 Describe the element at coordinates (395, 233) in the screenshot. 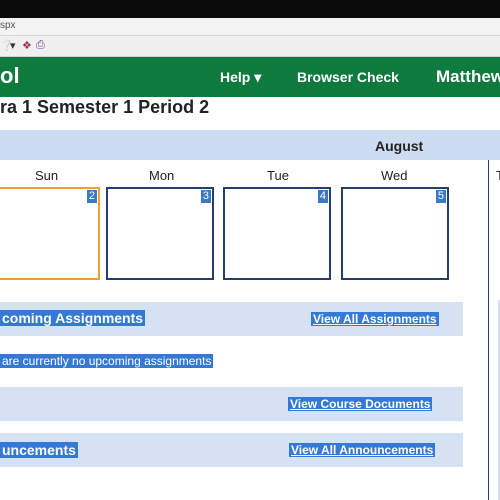

I see `calendar-day-cell: 5` at that location.